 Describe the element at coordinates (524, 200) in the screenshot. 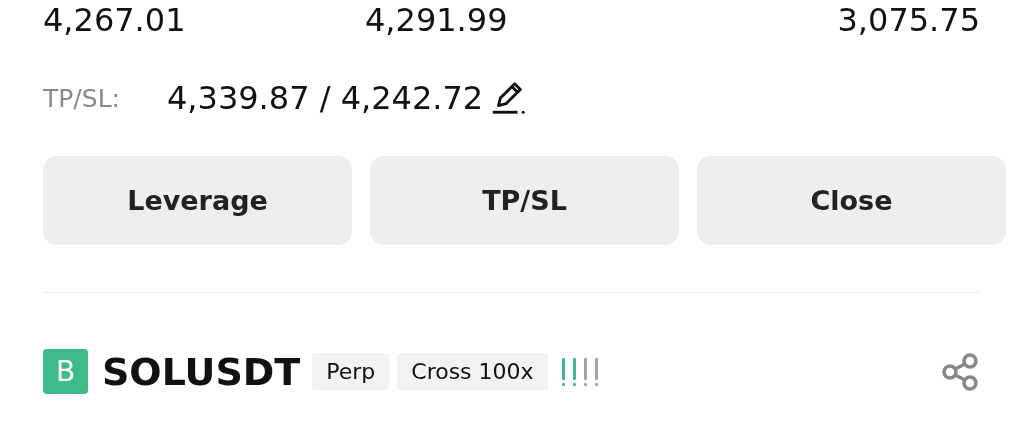

I see `action-button: TP/SL` at that location.